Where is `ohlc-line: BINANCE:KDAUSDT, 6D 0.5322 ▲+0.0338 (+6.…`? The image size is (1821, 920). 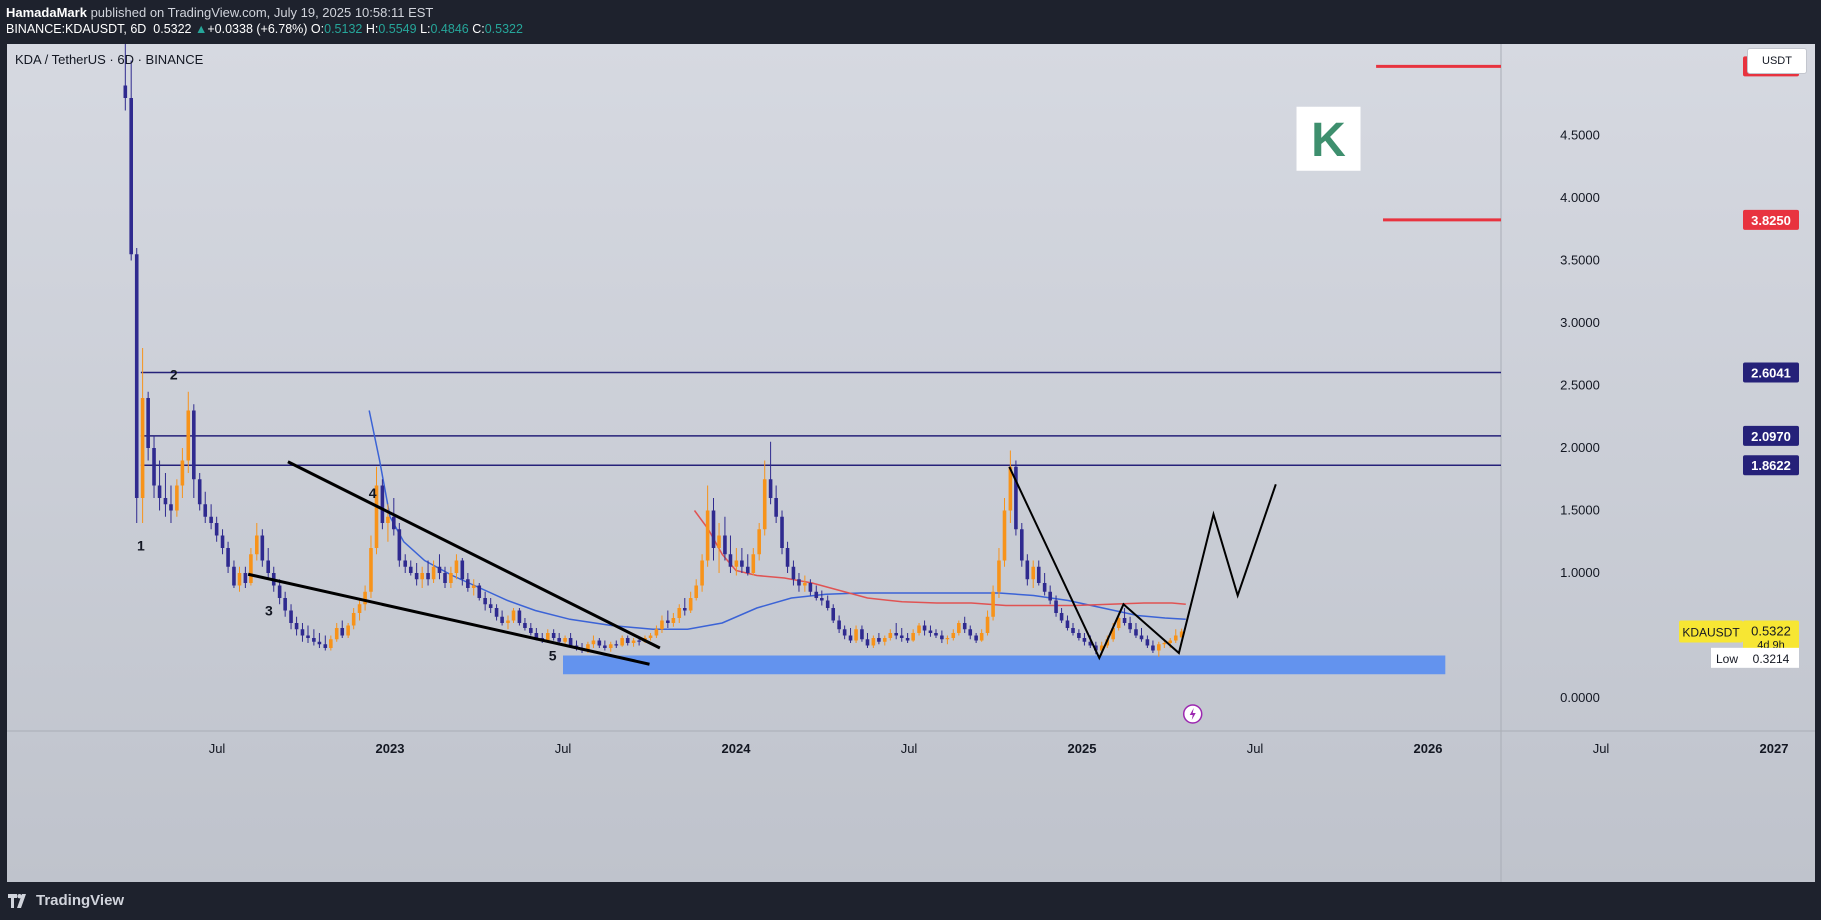 ohlc-line: BINANCE:KDAUSDT, 6D 0.5322 ▲+0.0338 (+6.… is located at coordinates (264, 29).